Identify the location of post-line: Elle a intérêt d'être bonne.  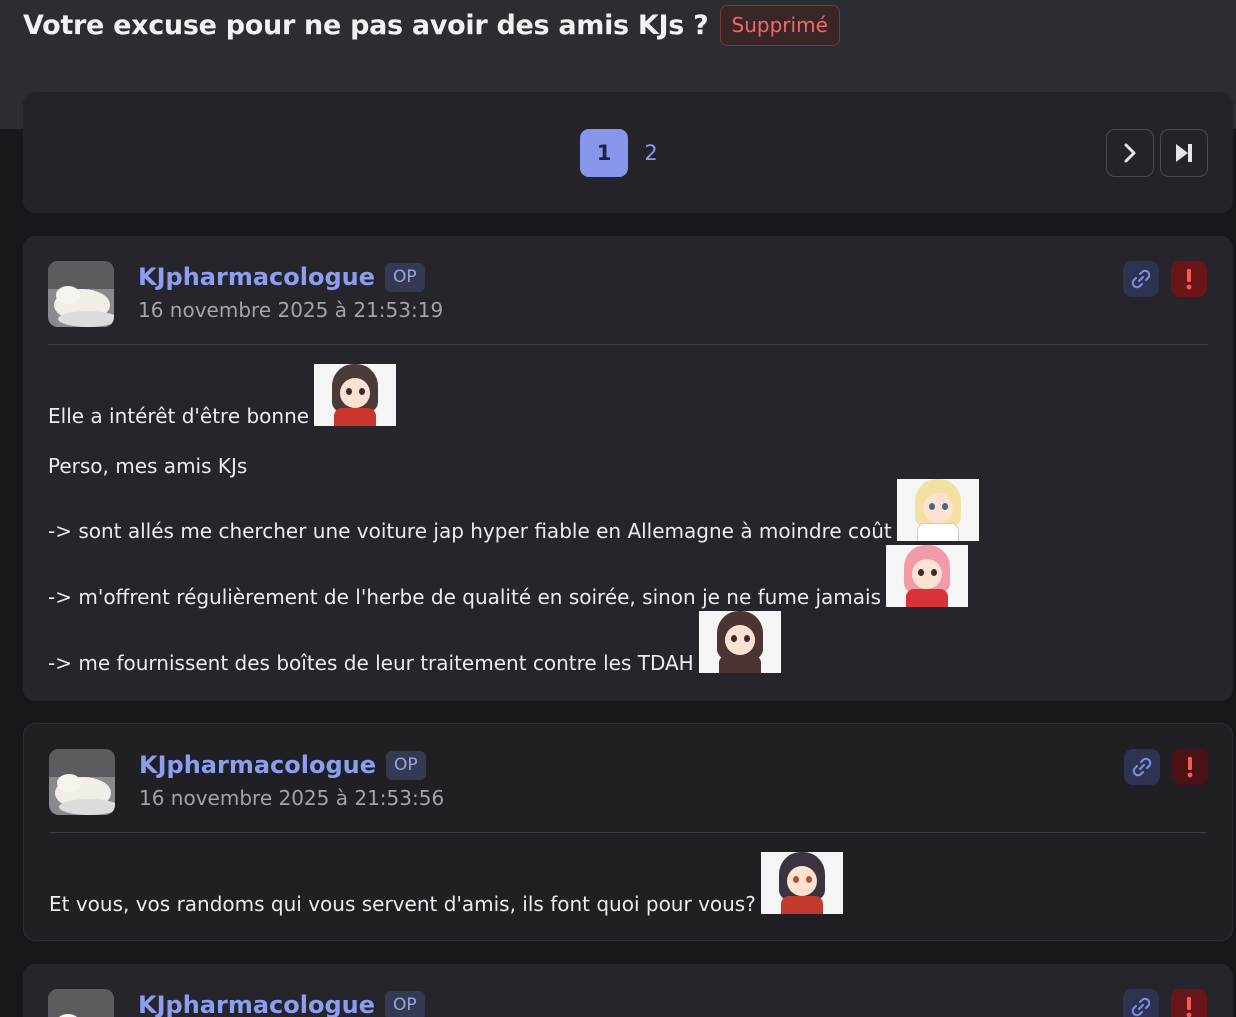
(222, 396).